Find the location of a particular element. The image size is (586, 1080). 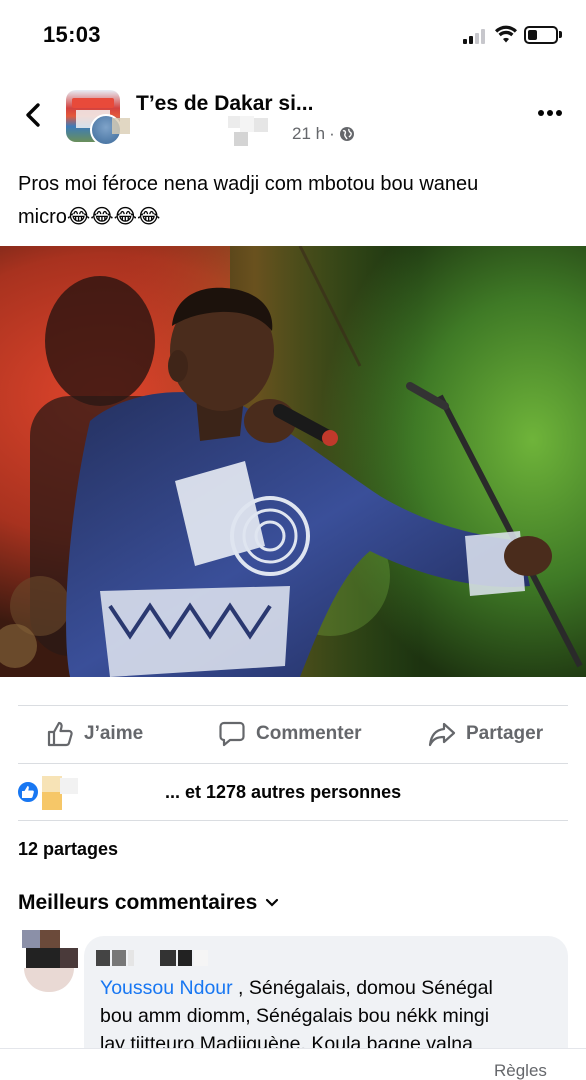

status-time: 15:03 is located at coordinates (72, 34).